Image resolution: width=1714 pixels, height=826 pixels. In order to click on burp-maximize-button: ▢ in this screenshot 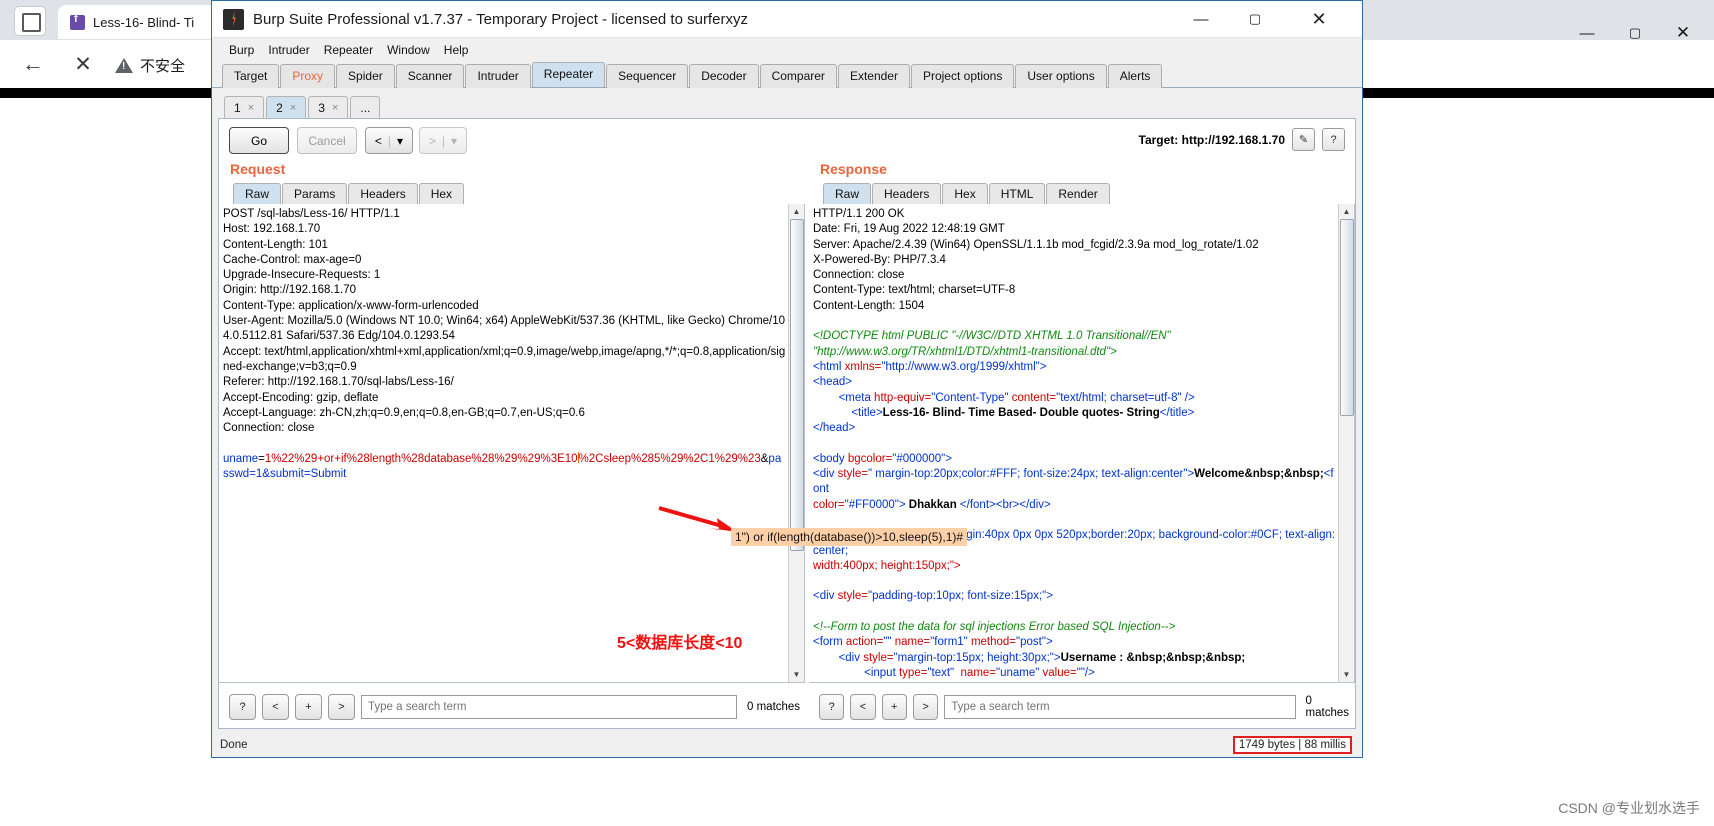, I will do `click(1255, 19)`.